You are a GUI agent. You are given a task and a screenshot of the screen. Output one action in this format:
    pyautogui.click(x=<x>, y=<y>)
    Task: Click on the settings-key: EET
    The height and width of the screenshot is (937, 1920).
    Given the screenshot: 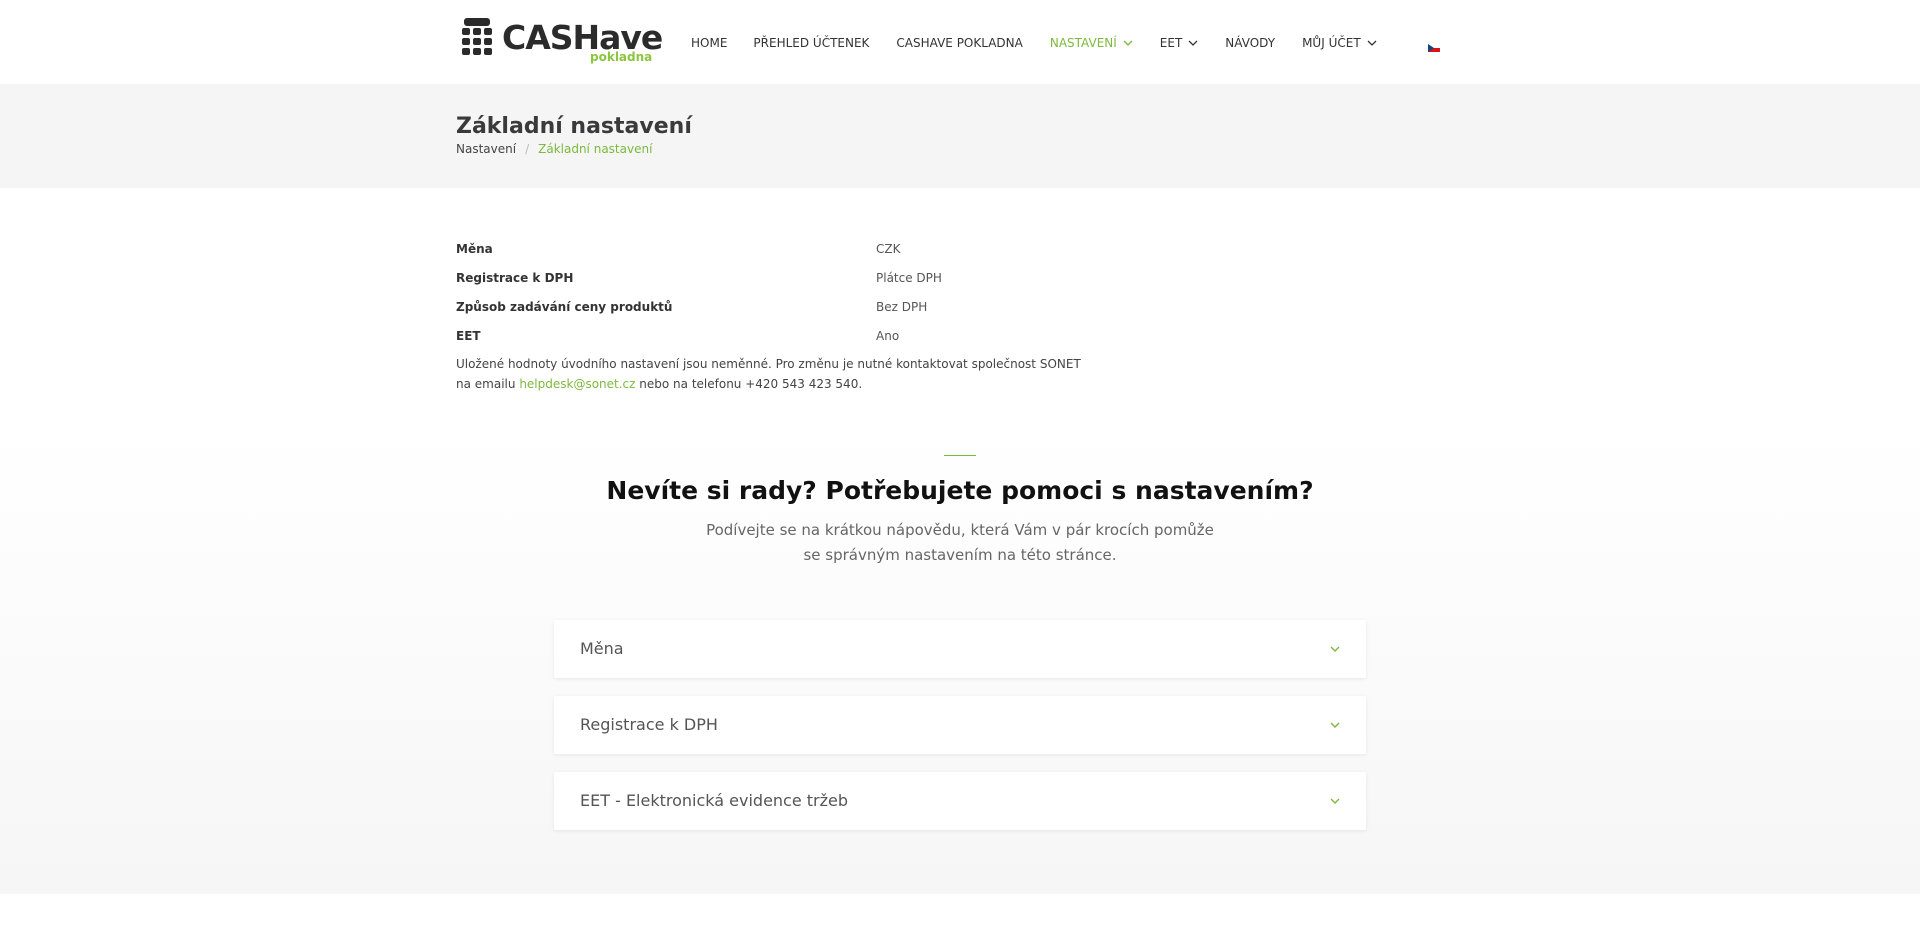 What is the action you would take?
    pyautogui.click(x=468, y=335)
    